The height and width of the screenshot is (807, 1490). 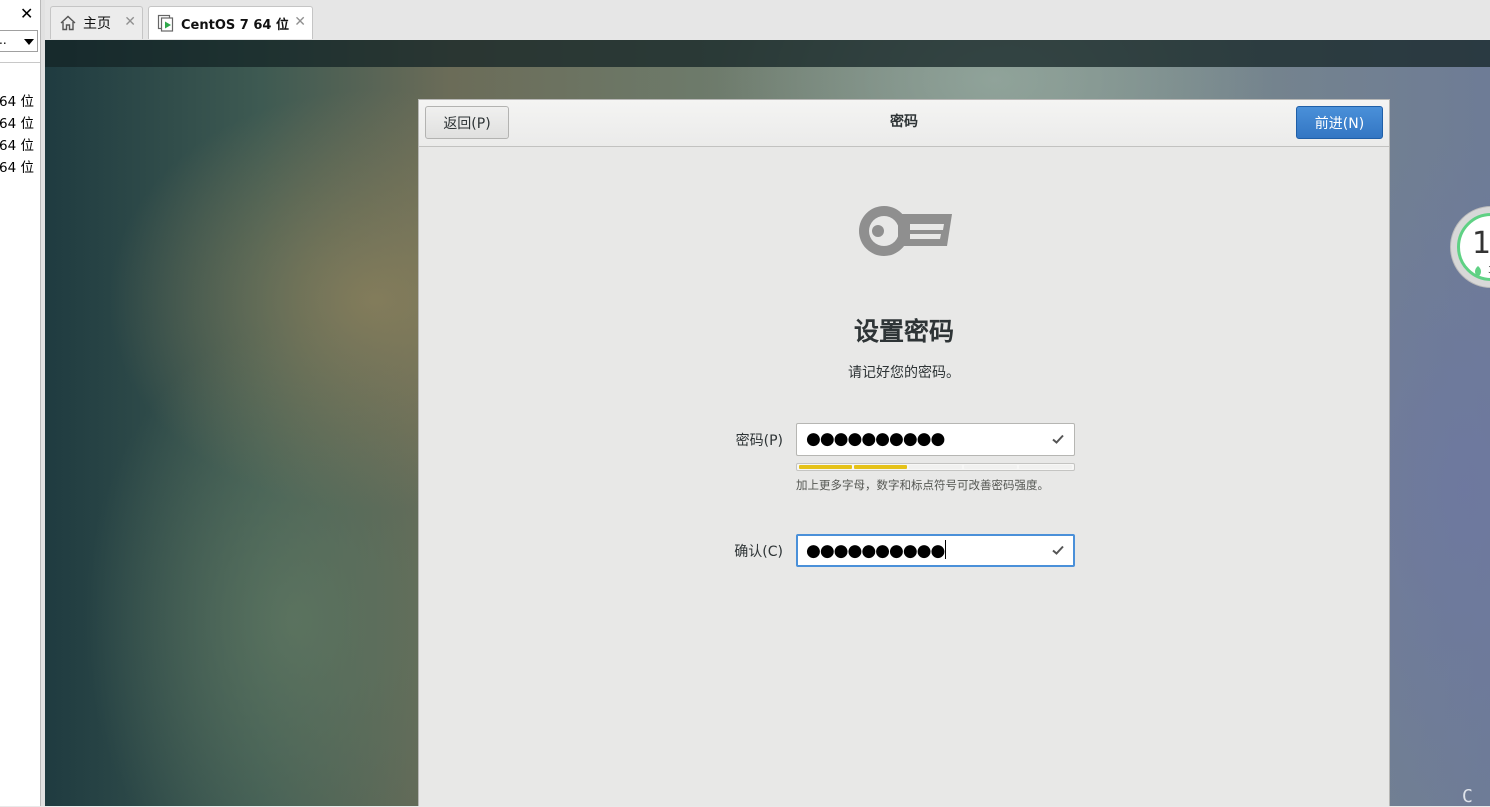 I want to click on leaf-icon, so click(x=1478, y=271).